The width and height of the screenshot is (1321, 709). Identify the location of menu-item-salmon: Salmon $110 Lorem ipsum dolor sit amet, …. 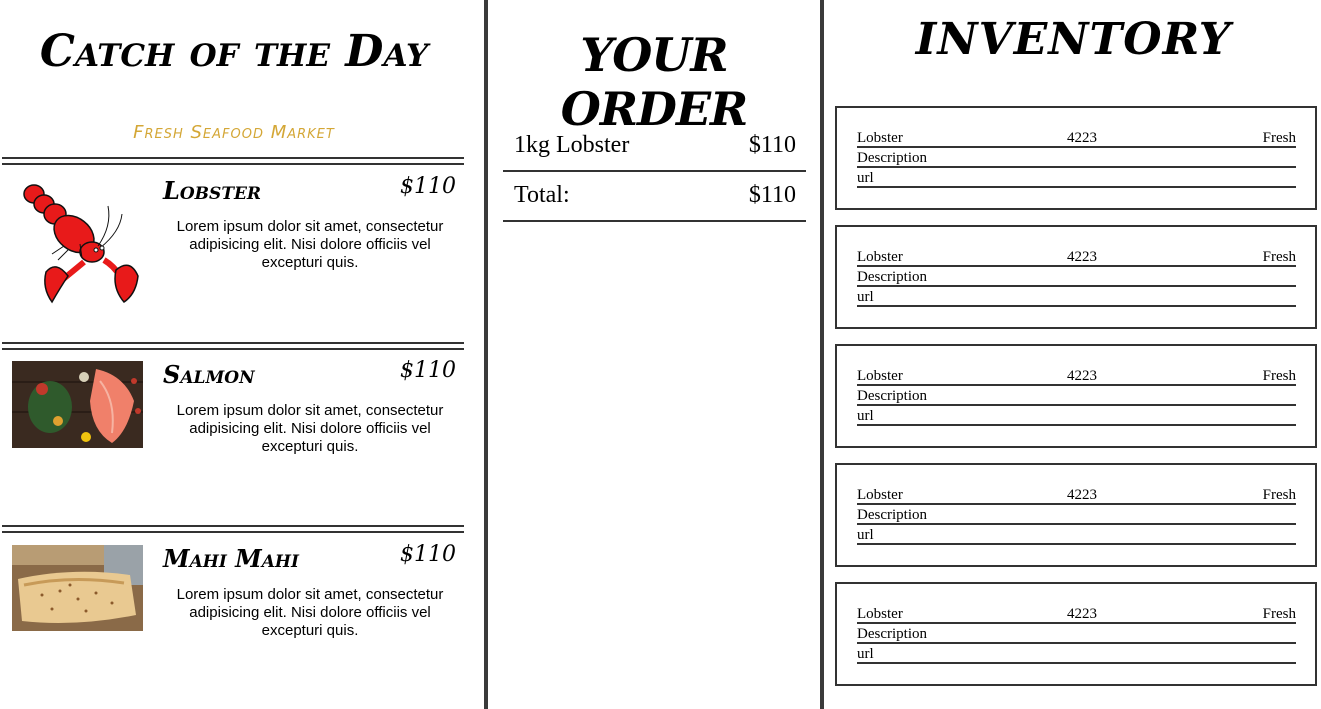
(234, 439).